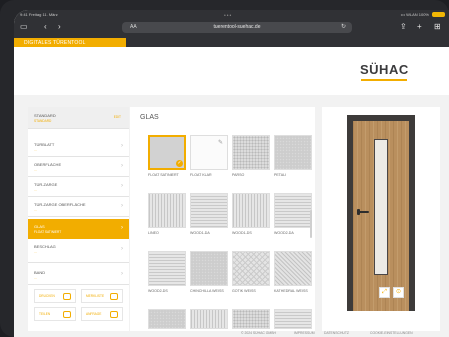  What do you see at coordinates (78, 167) in the screenshot?
I see `sidebar-item-oberflaeche: OBERFLÄCHE … ›` at bounding box center [78, 167].